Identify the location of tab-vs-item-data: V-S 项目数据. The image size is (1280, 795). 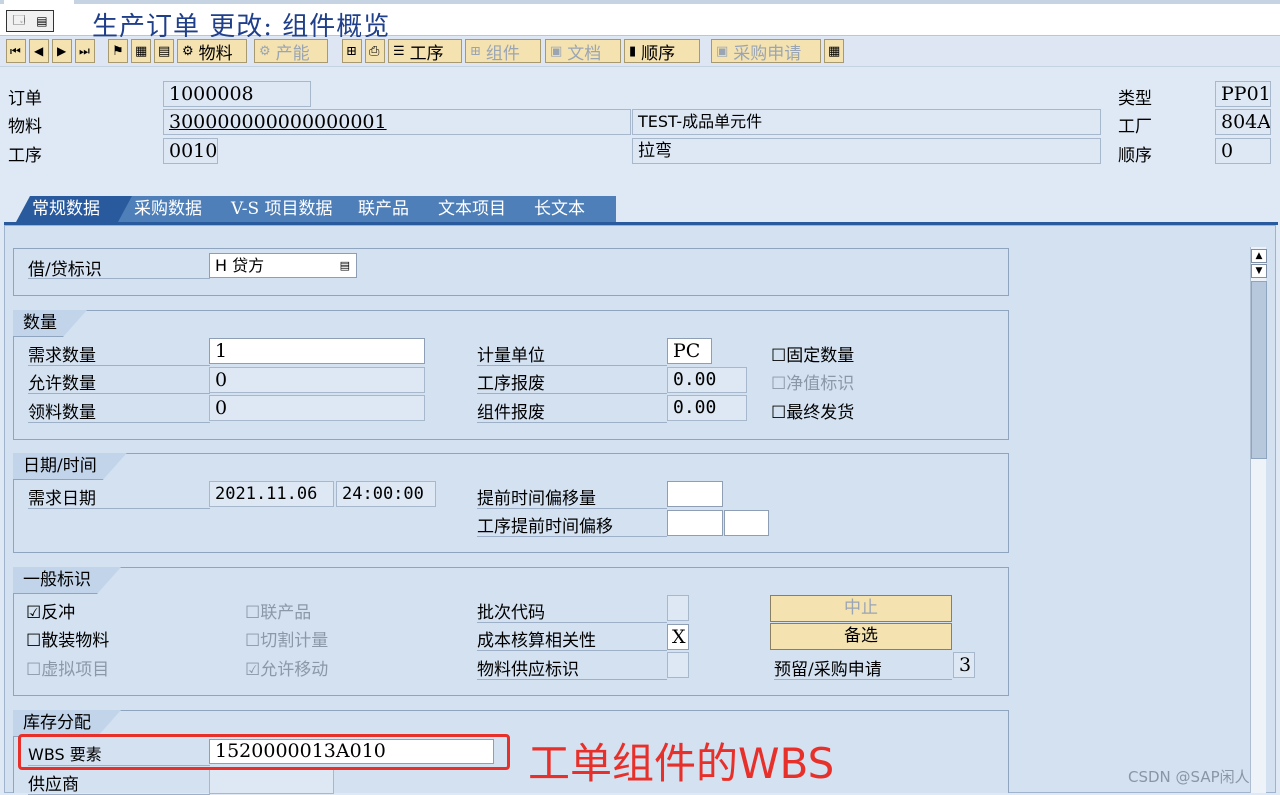
(288, 209).